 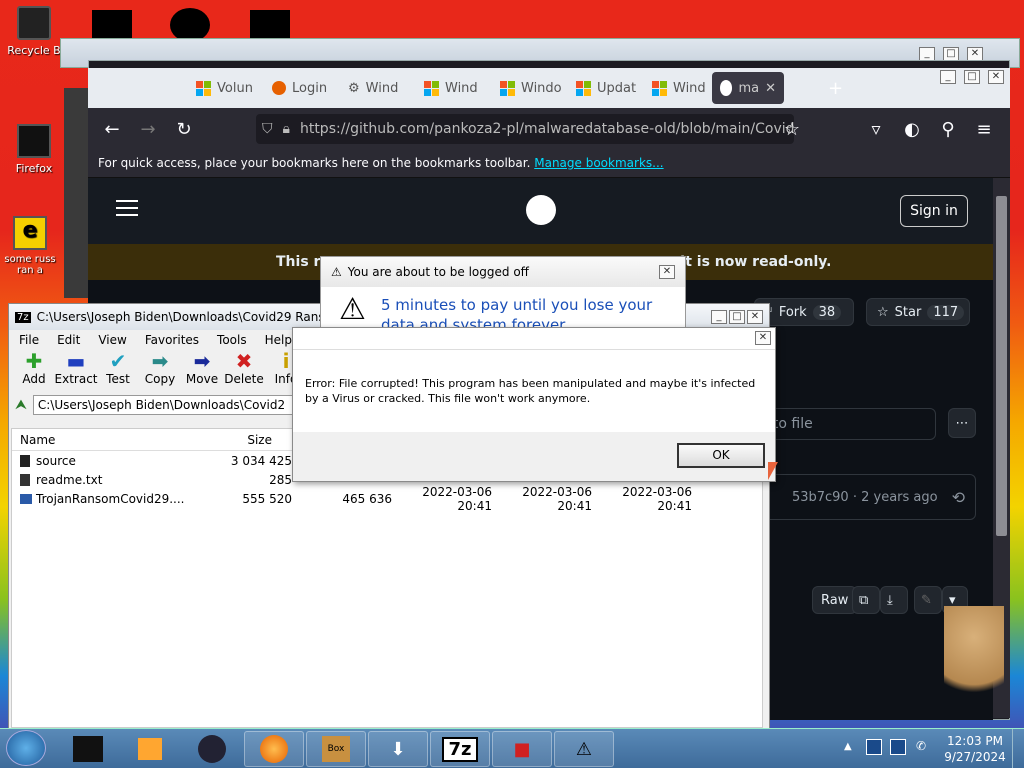 I want to click on desktop-icon-thumb, so click(x=190, y=25).